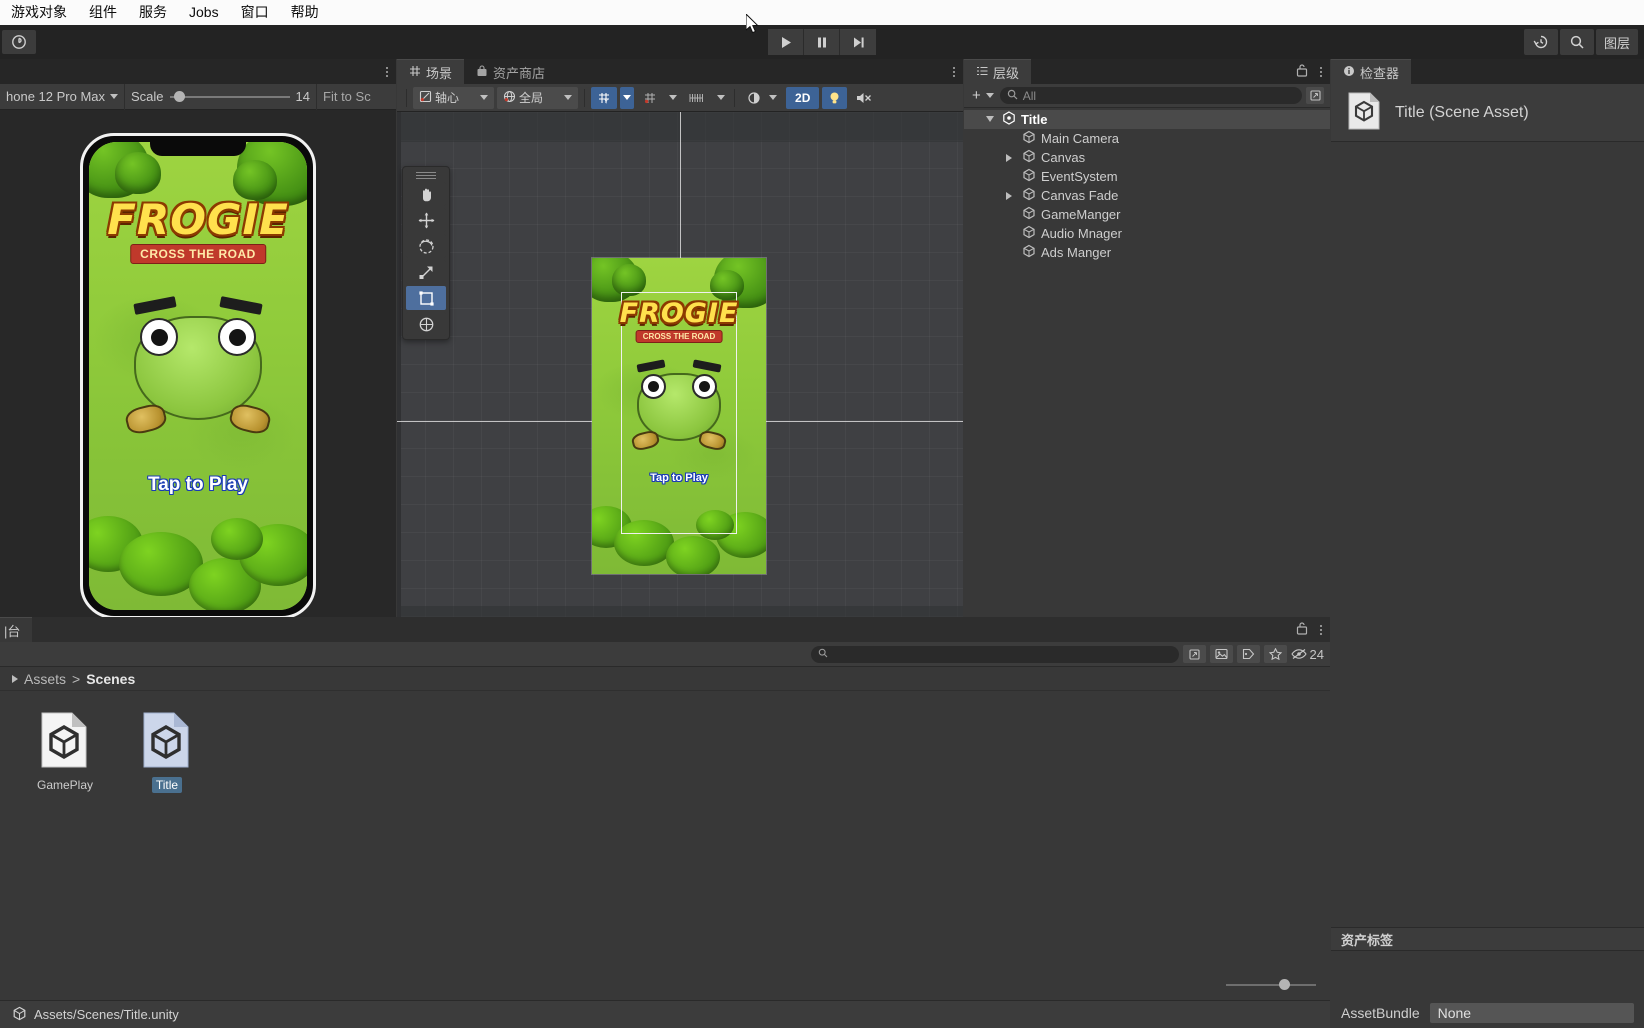  Describe the element at coordinates (110, 679) in the screenshot. I see `breadcrumb-scenes: Scenes` at that location.